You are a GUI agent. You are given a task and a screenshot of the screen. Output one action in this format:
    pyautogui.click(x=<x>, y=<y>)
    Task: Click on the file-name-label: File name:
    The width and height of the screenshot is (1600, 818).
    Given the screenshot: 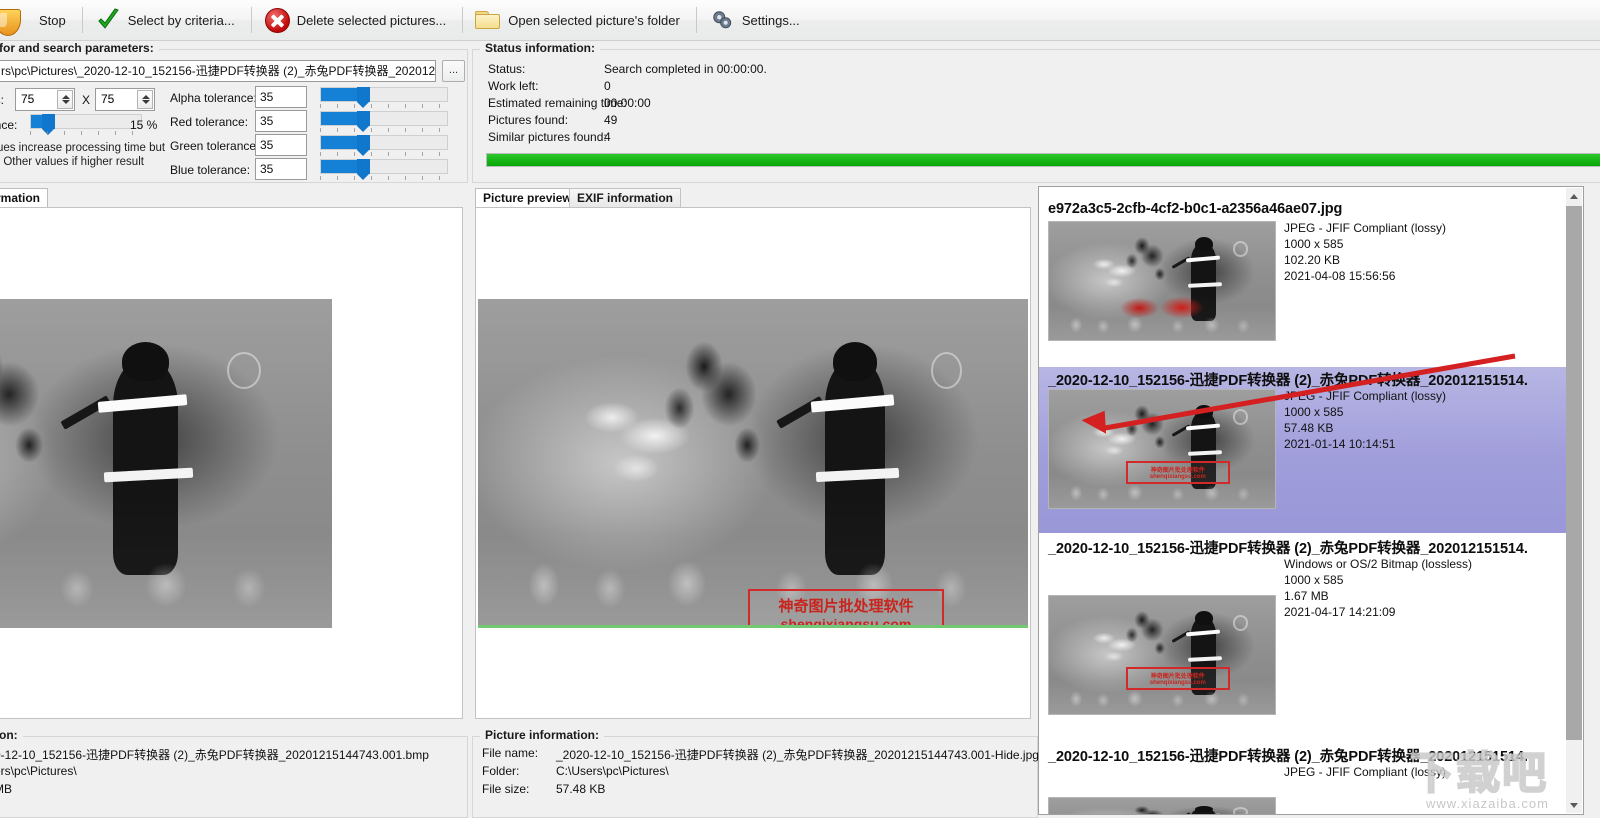 What is the action you would take?
    pyautogui.click(x=510, y=753)
    